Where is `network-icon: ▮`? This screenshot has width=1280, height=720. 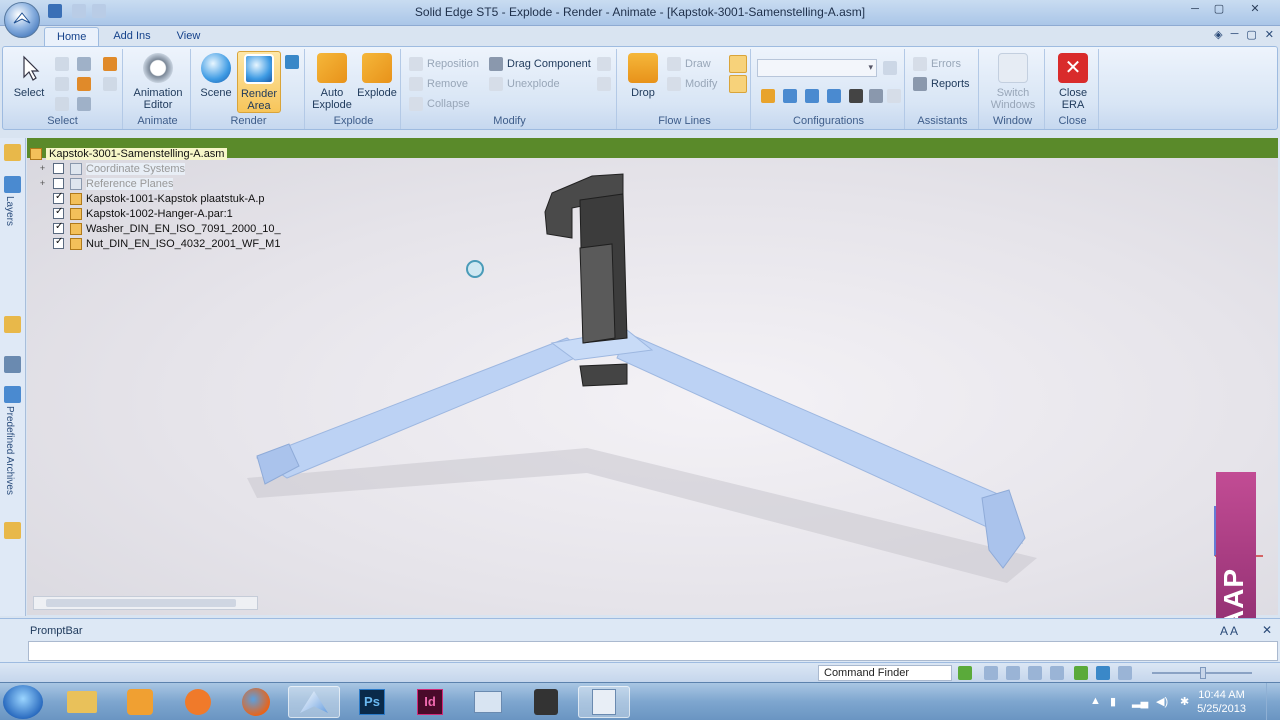 network-icon: ▮ is located at coordinates (1113, 701).